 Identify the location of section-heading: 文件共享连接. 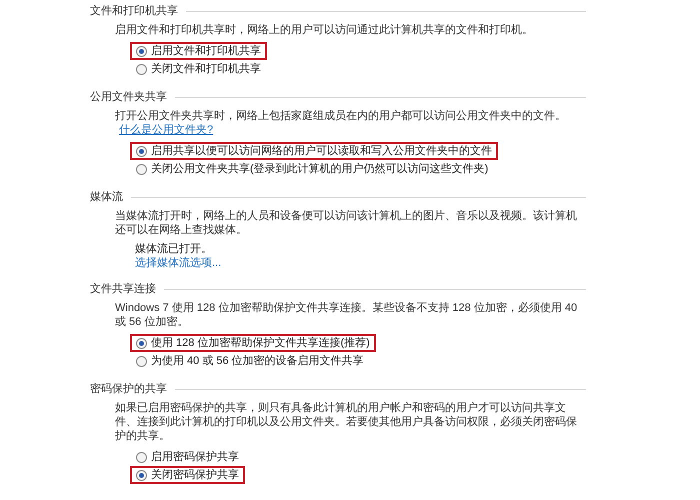
(123, 289).